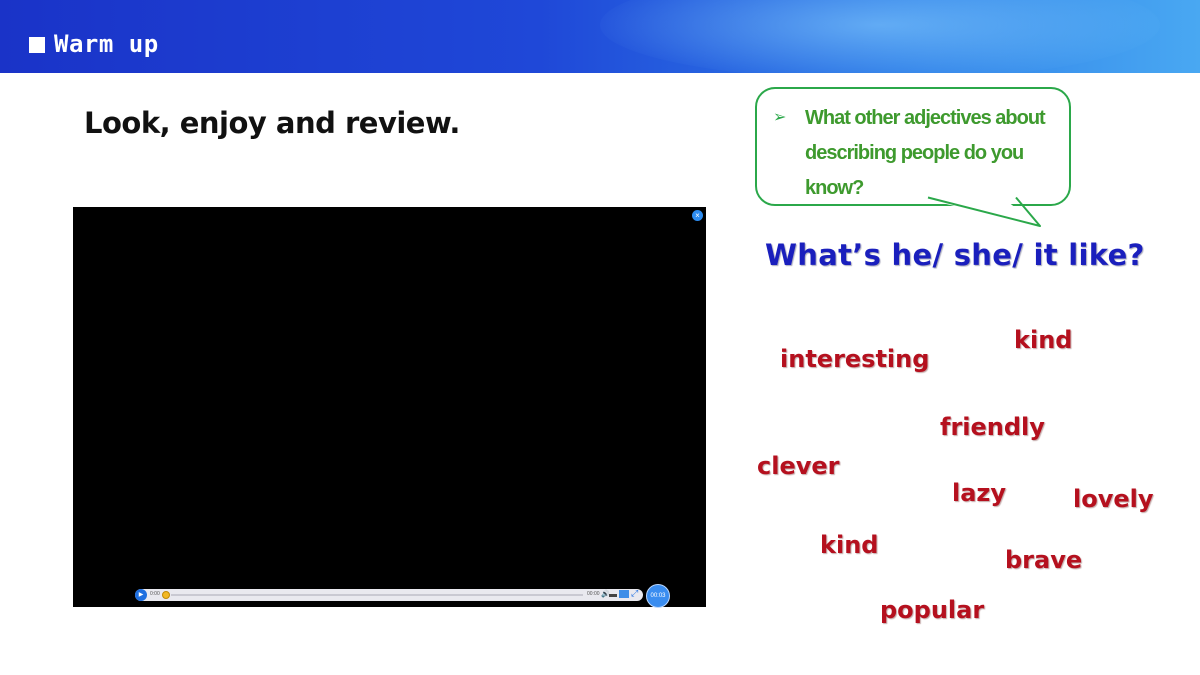 Image resolution: width=1200 pixels, height=675 pixels. Describe the element at coordinates (955, 255) in the screenshot. I see `question-heading: What’s he/ she/ it like?` at that location.